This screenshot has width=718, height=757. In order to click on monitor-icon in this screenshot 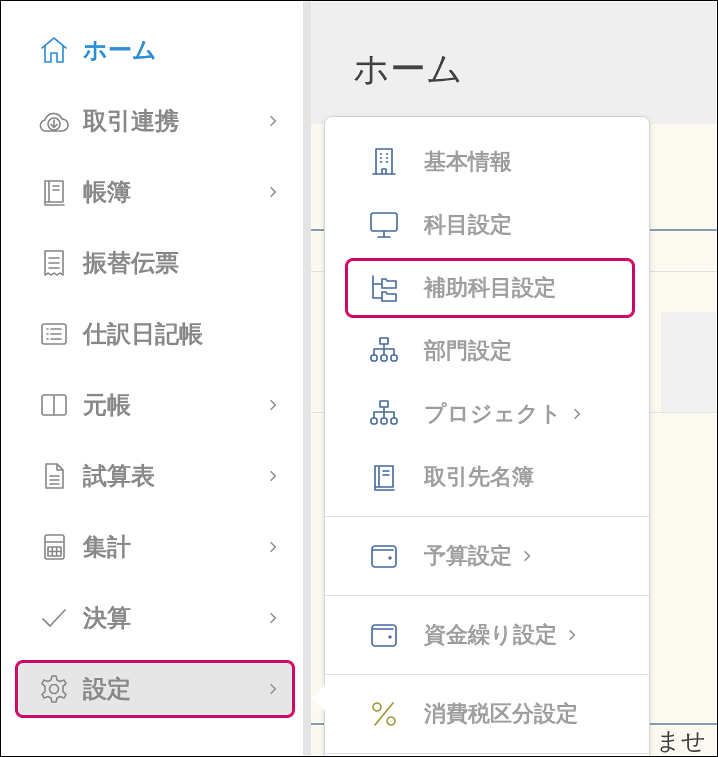, I will do `click(384, 225)`.